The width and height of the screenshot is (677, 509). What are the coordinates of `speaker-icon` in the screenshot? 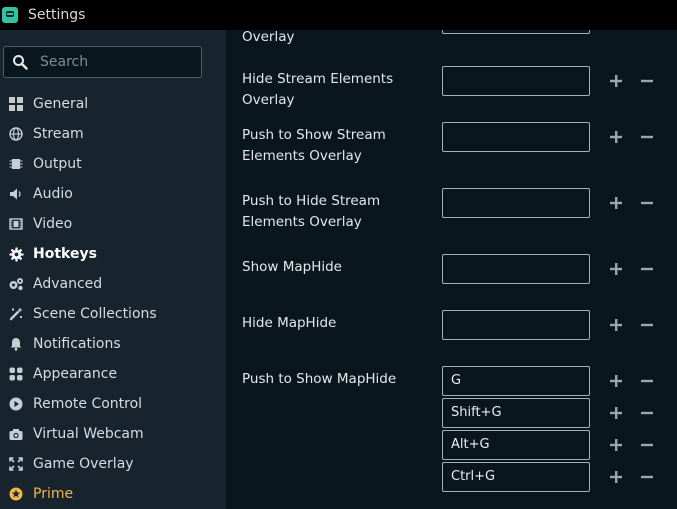 It's located at (16, 194).